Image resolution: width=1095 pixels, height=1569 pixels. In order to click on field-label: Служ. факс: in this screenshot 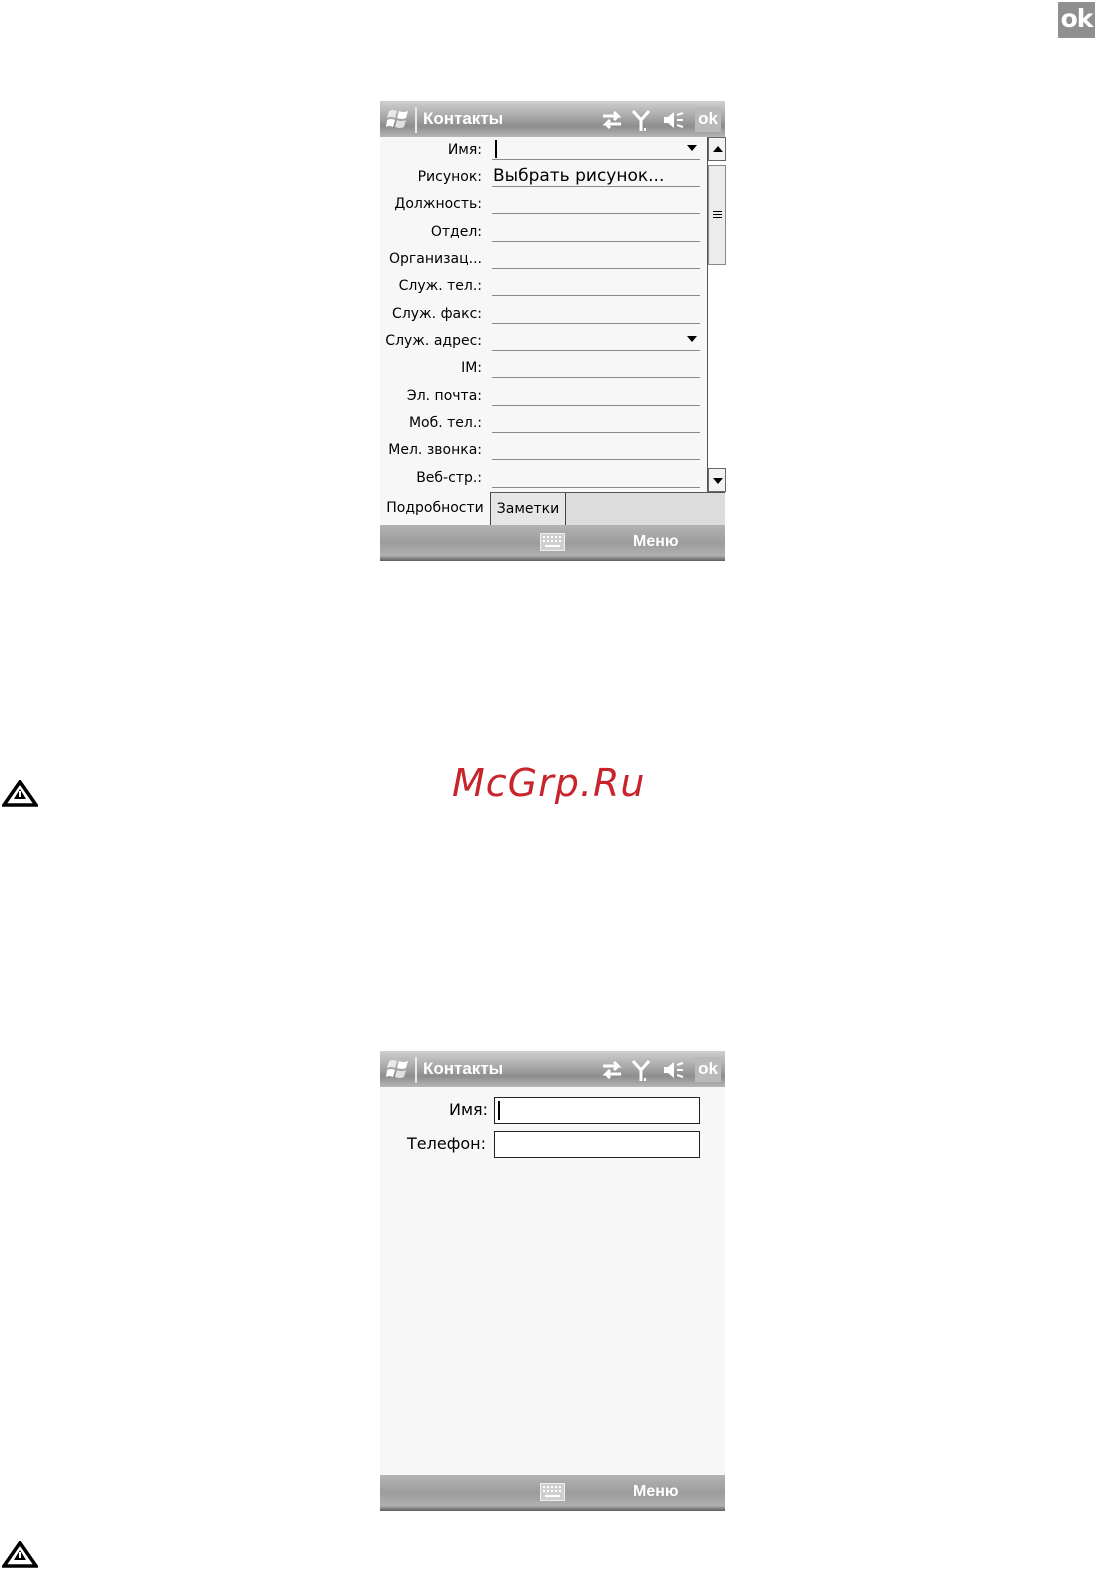, I will do `click(437, 314)`.